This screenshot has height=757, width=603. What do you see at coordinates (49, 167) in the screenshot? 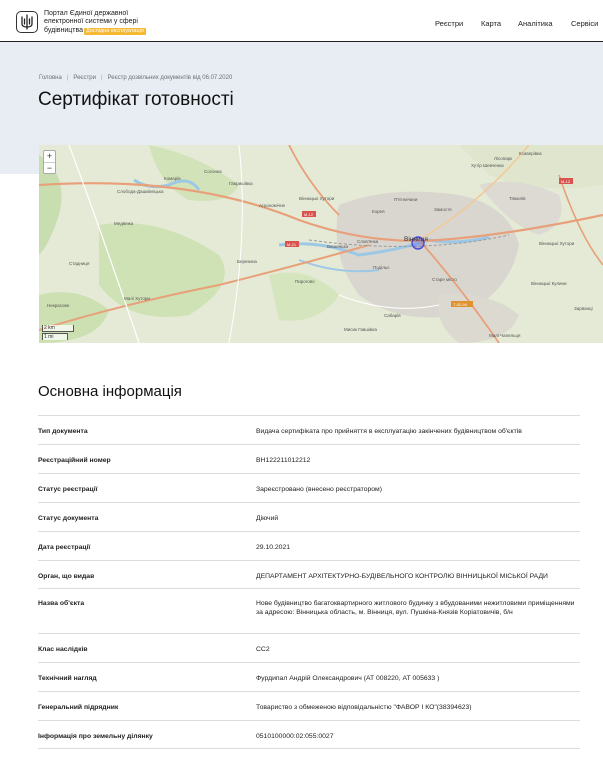
I see `zoom-out-button: −` at bounding box center [49, 167].